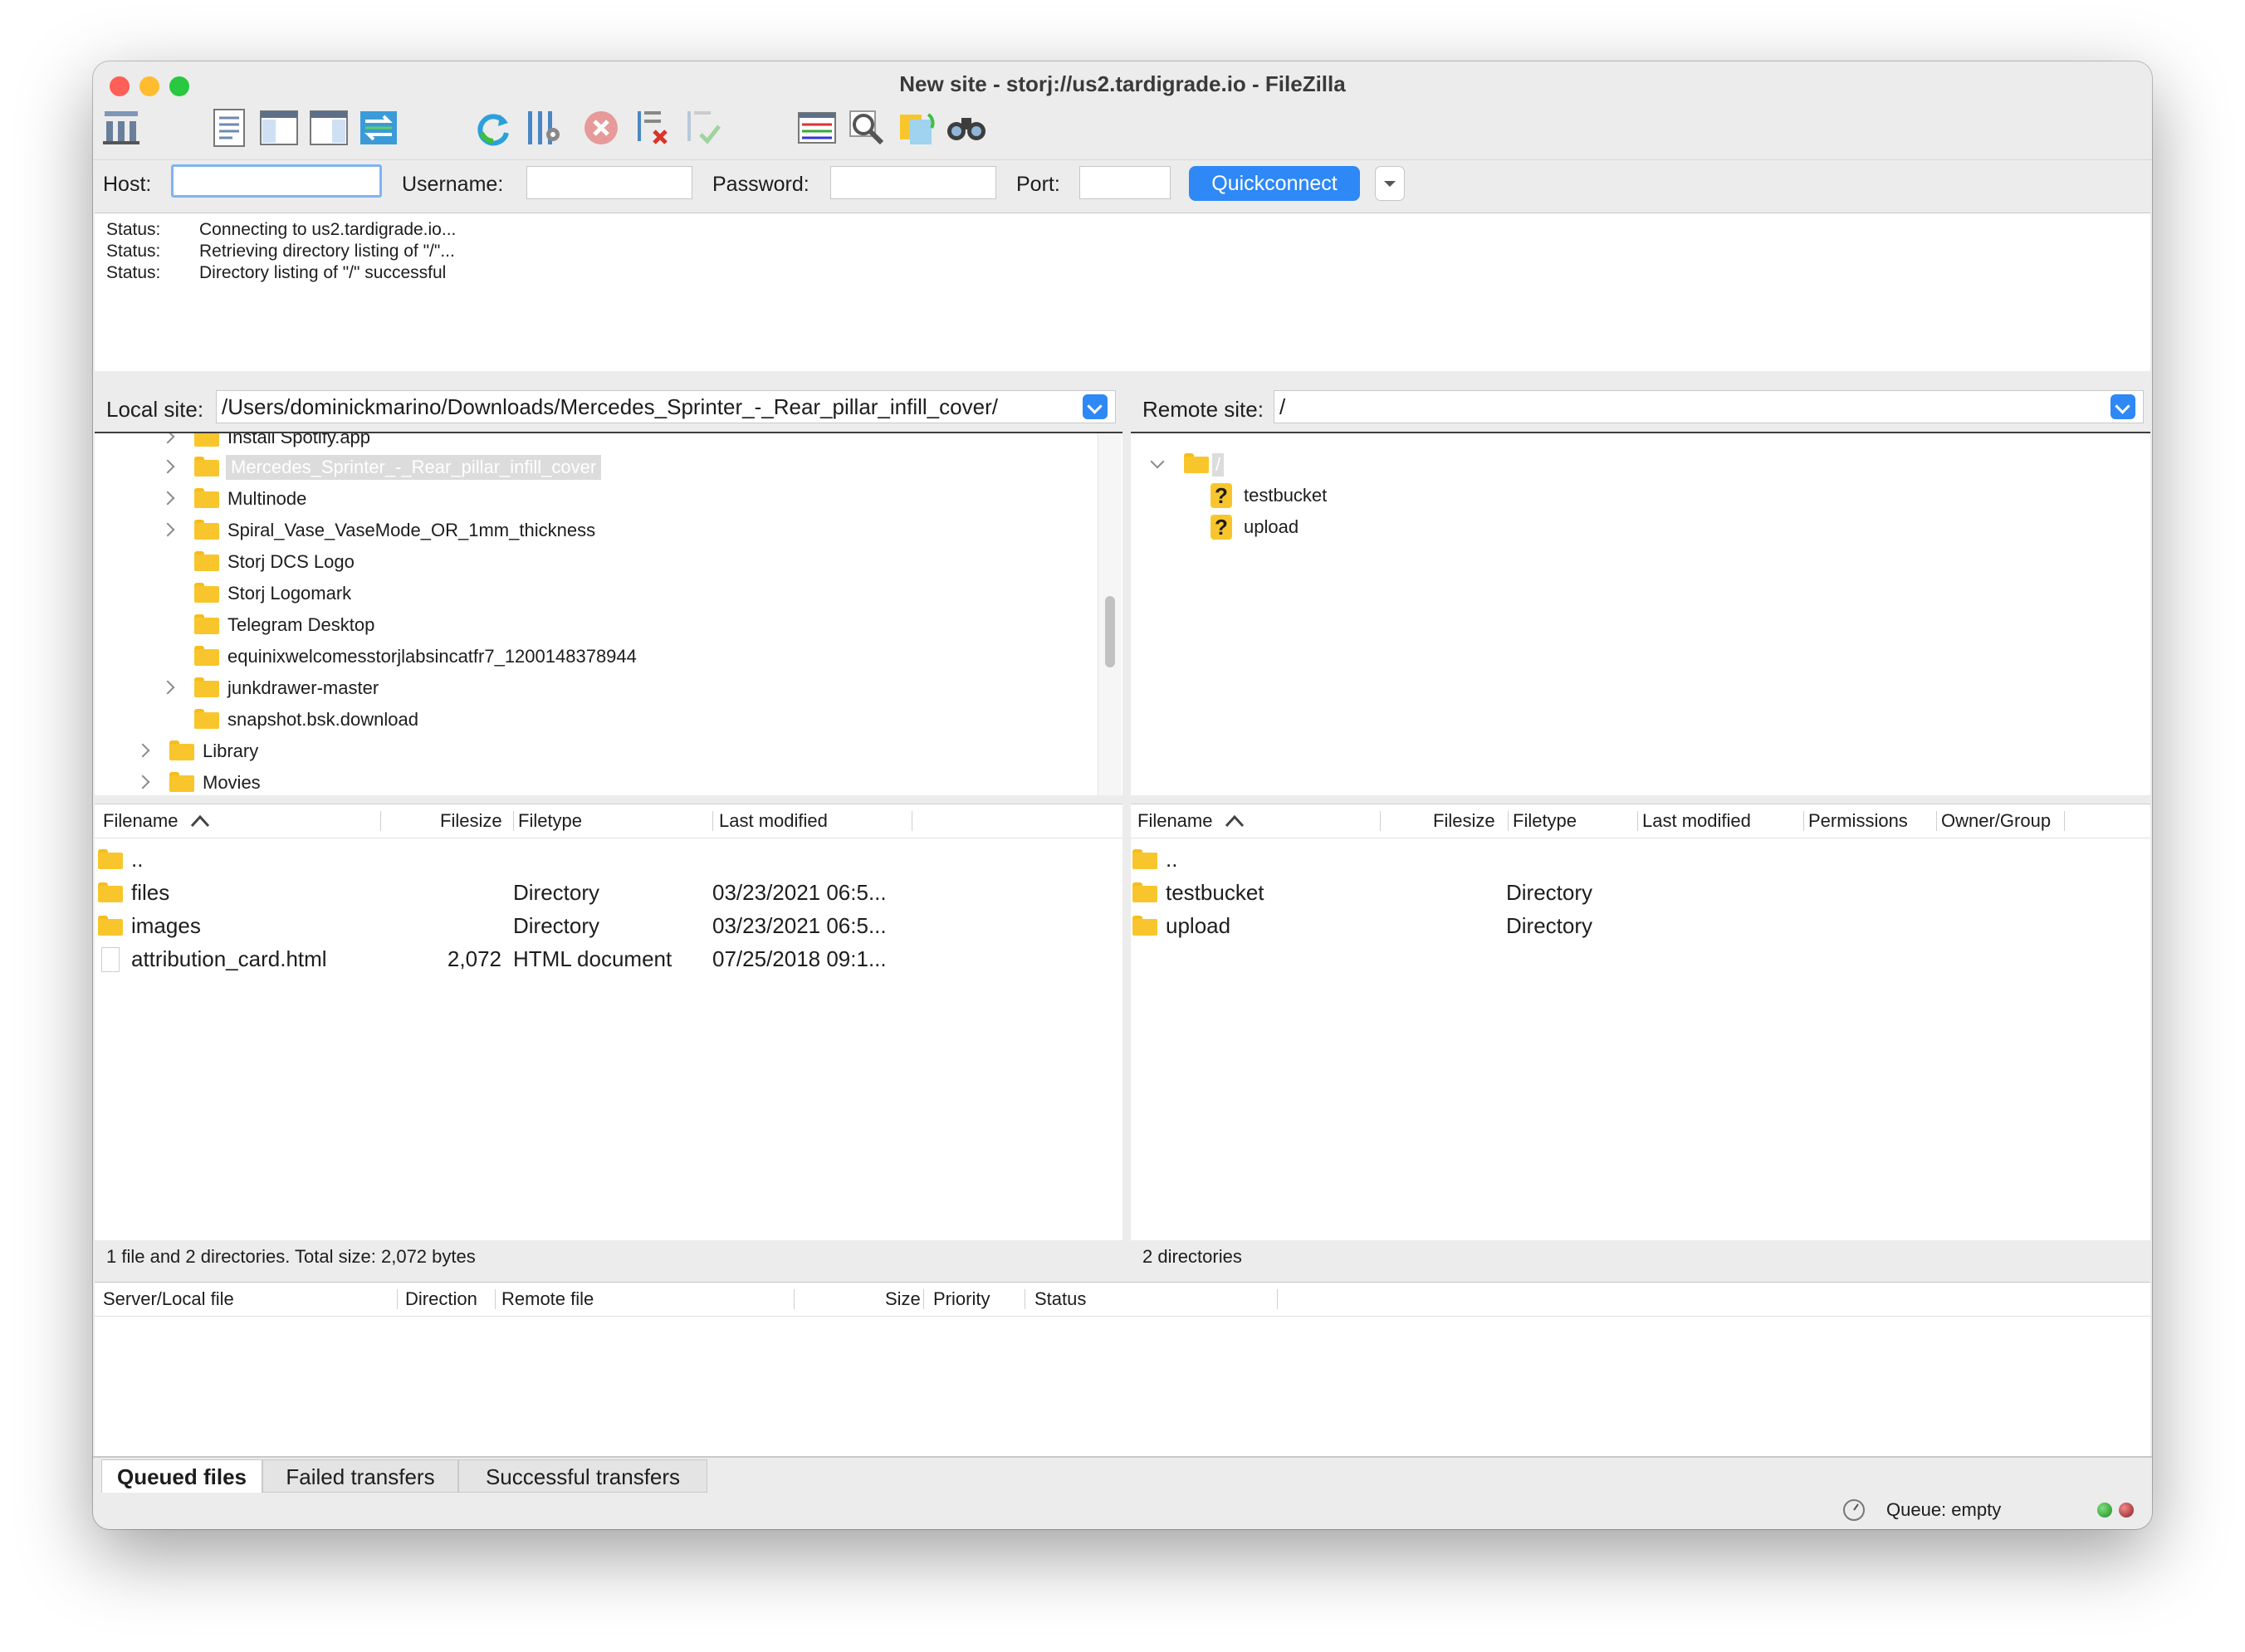  What do you see at coordinates (181, 1476) in the screenshot?
I see `tab-queued-files: Queued files` at bounding box center [181, 1476].